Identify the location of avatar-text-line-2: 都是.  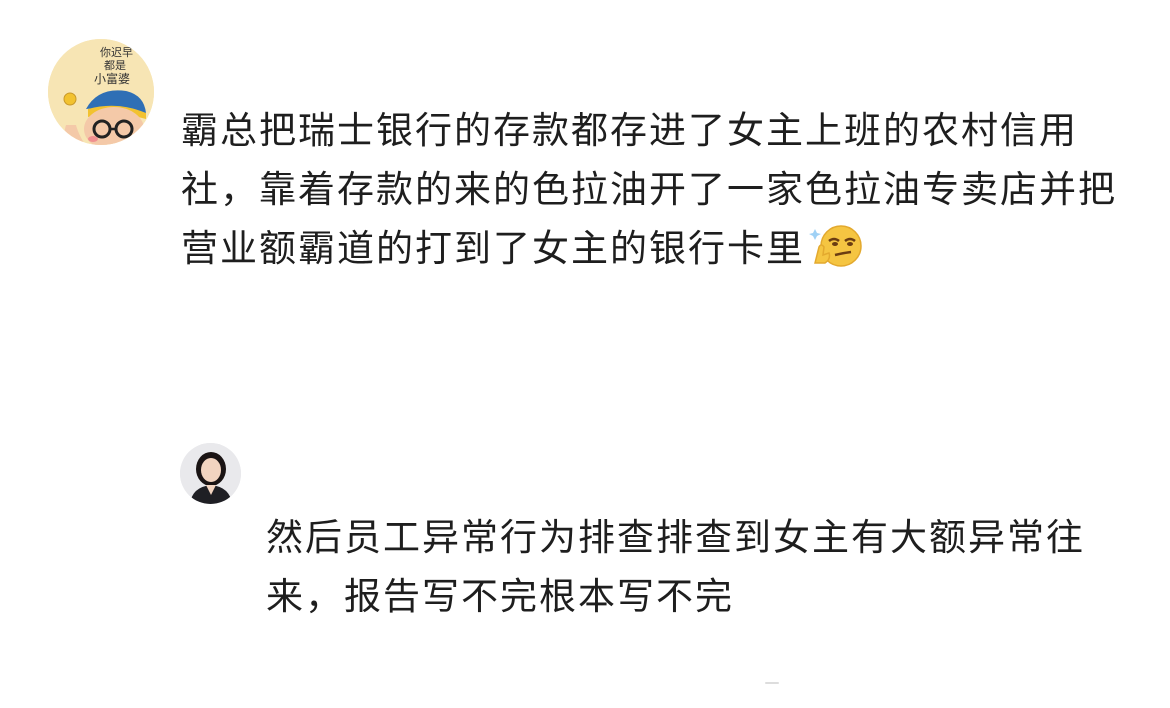
(115, 65).